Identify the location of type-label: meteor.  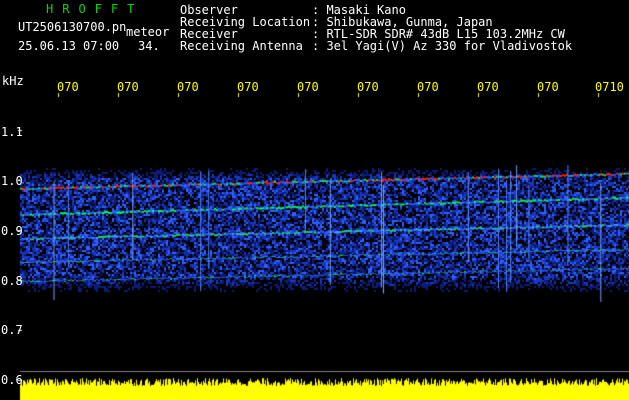
(148, 32).